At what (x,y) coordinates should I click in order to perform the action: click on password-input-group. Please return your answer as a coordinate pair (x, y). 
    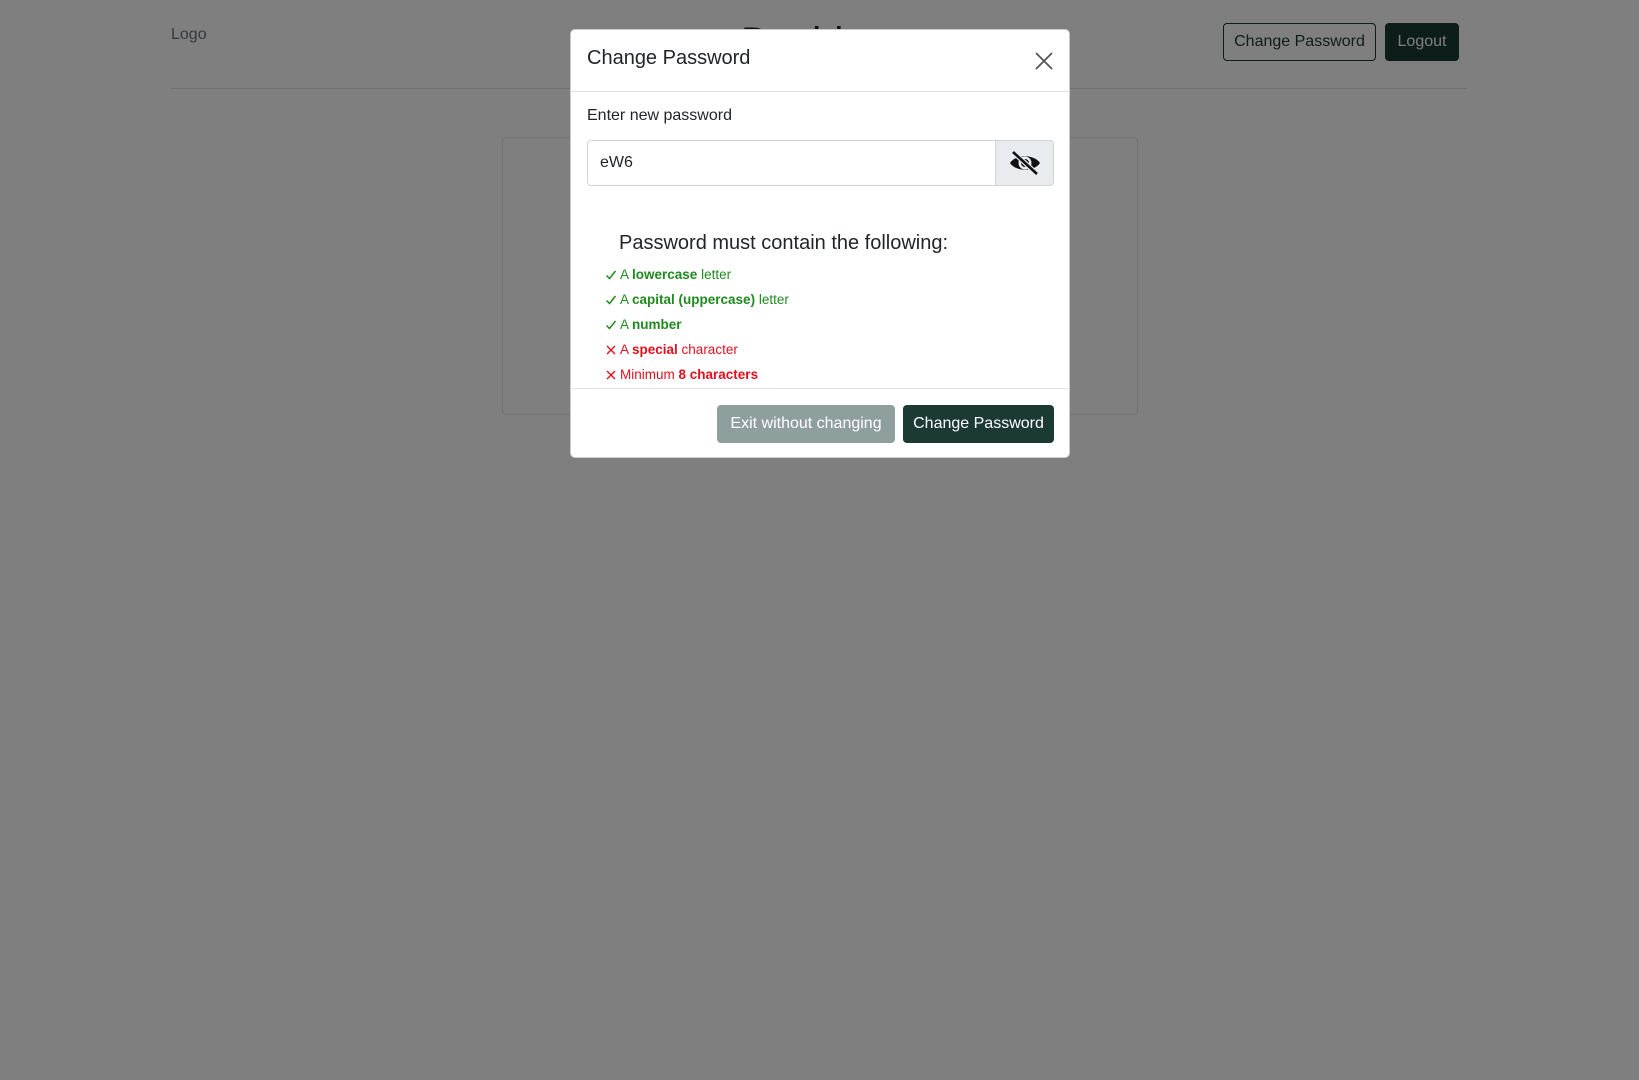
    Looking at the image, I should click on (820, 163).